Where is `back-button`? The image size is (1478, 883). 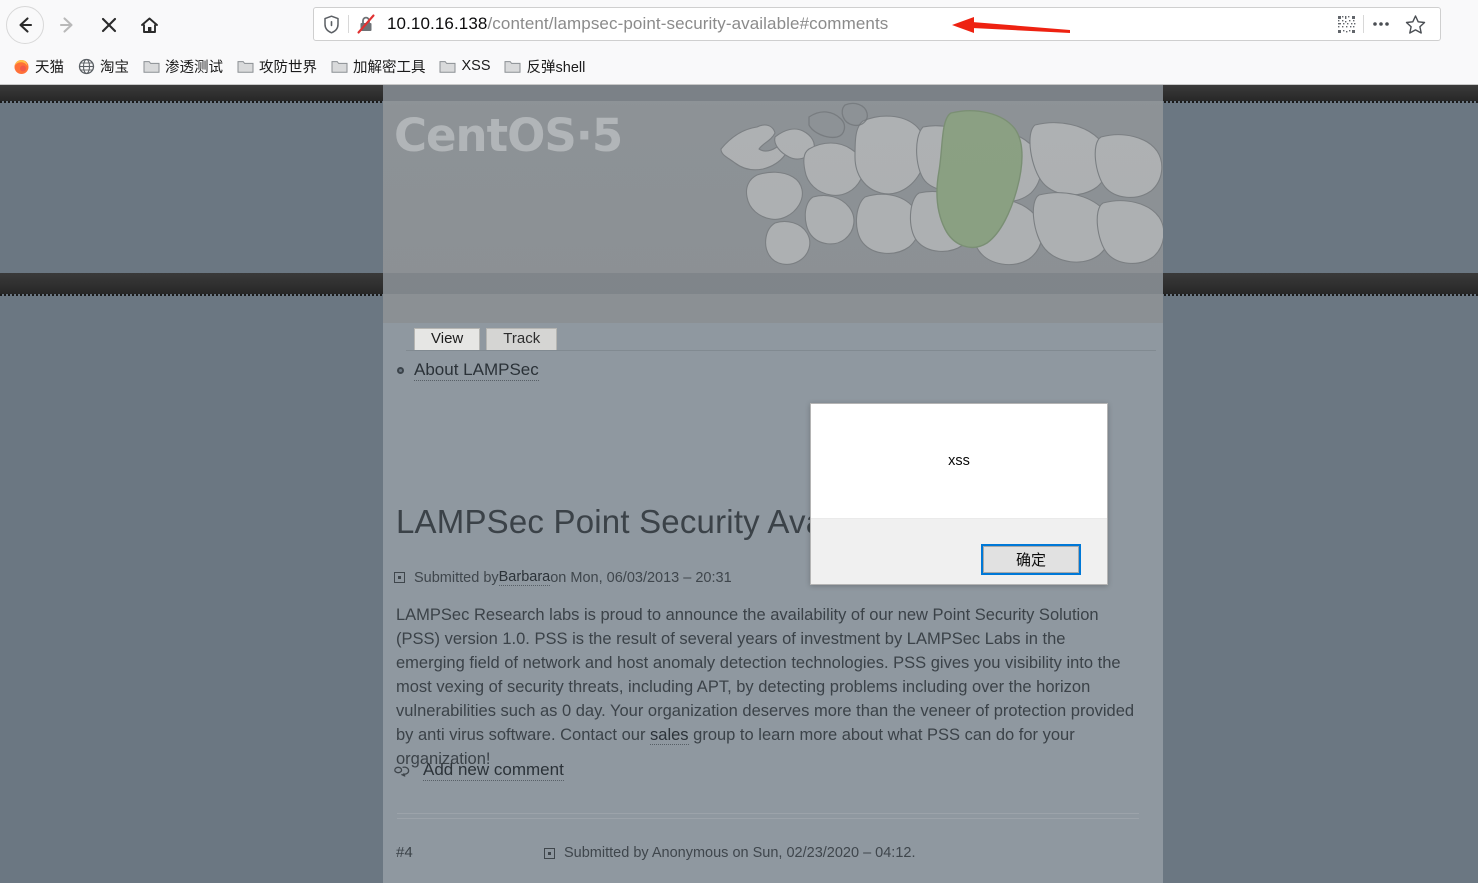
back-button is located at coordinates (25, 25).